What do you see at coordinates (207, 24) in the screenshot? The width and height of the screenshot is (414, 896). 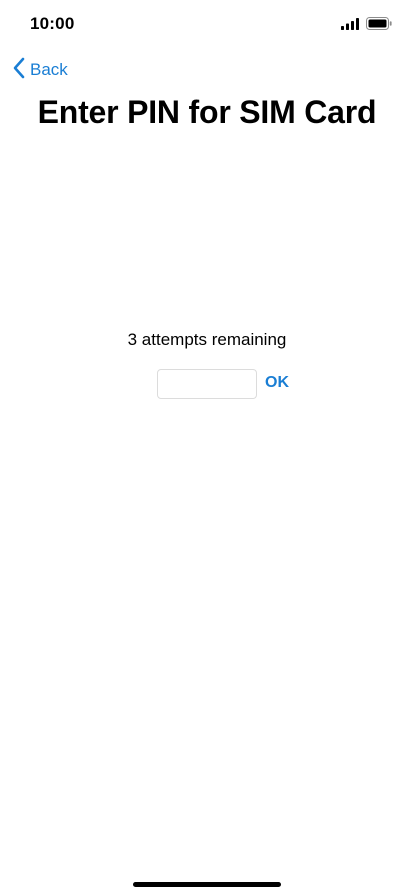 I see `status-bar: 10:00` at bounding box center [207, 24].